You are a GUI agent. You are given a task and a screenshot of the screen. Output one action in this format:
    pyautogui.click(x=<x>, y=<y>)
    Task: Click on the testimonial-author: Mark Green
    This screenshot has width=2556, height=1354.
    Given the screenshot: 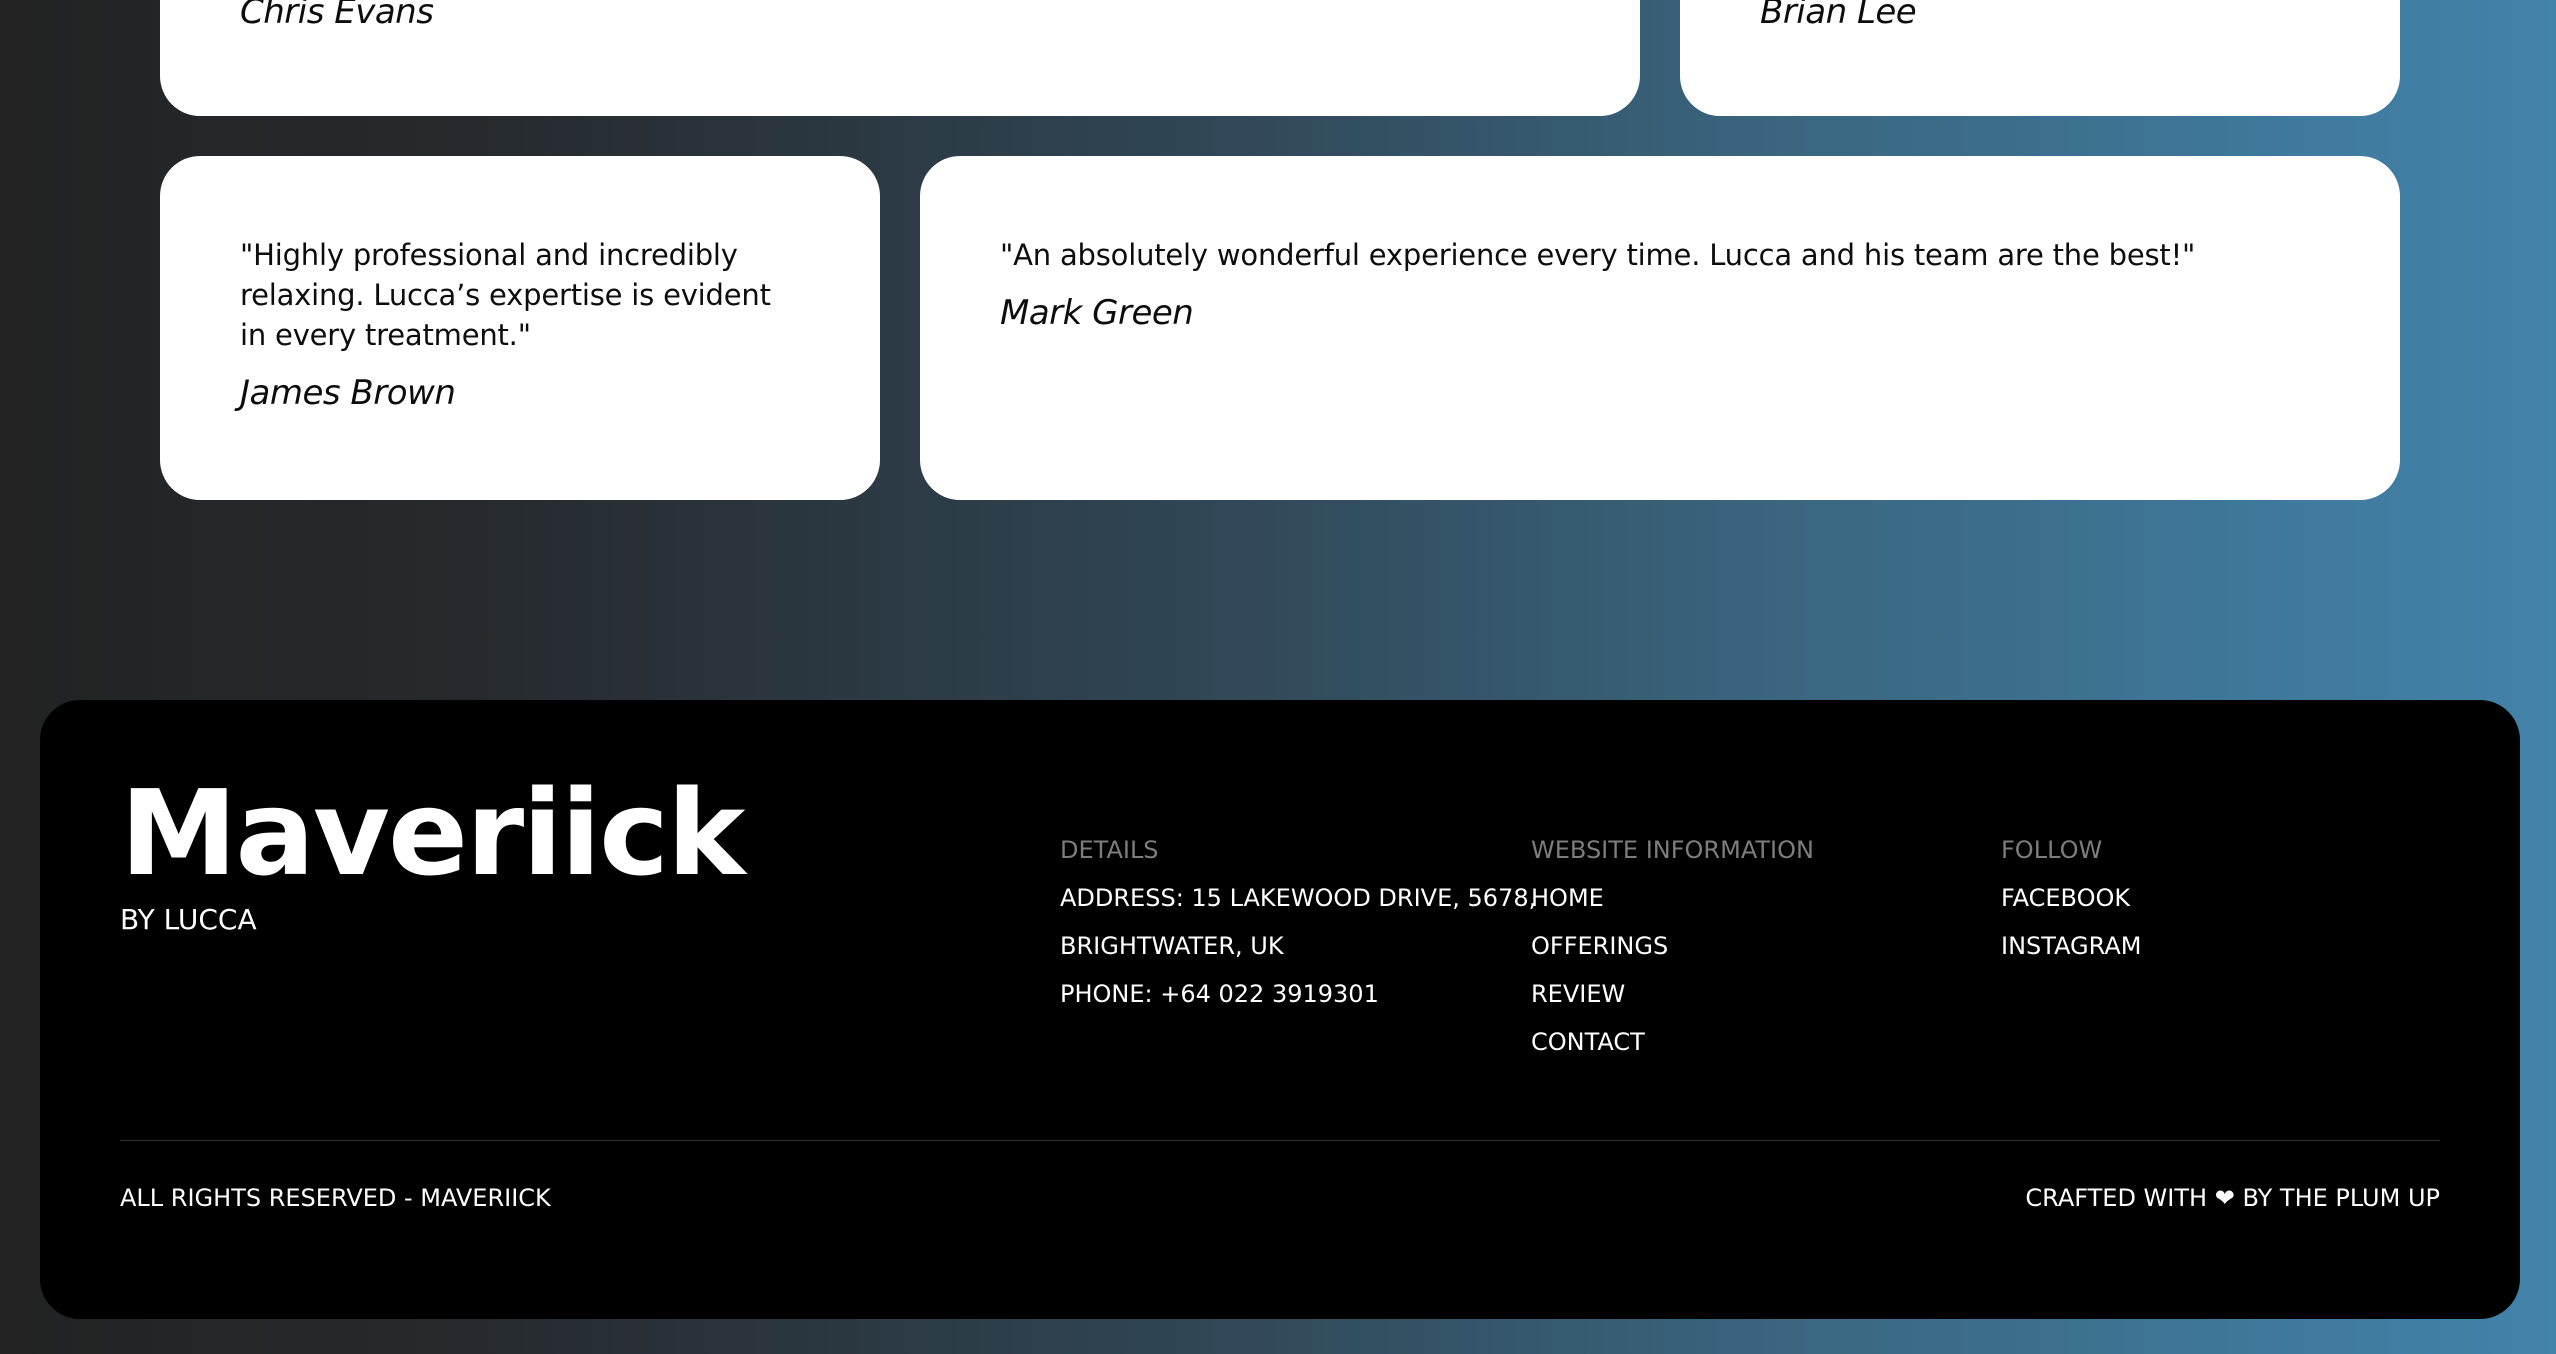 What is the action you would take?
    pyautogui.click(x=1097, y=313)
    